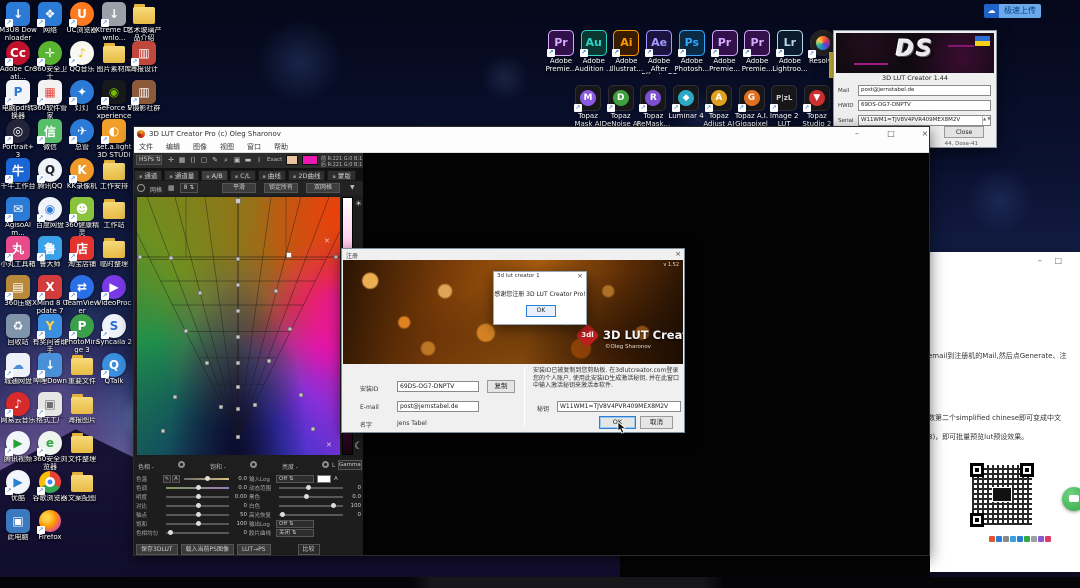 This screenshot has height=588, width=1080. Describe the element at coordinates (149, 160) in the screenshot. I see `colorspace-select: HSPs ⇅` at that location.